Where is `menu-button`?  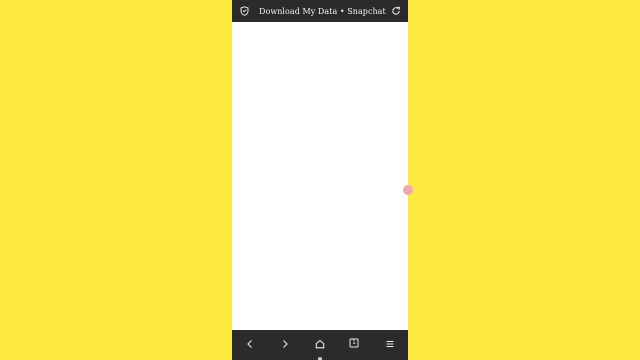 menu-button is located at coordinates (390, 343).